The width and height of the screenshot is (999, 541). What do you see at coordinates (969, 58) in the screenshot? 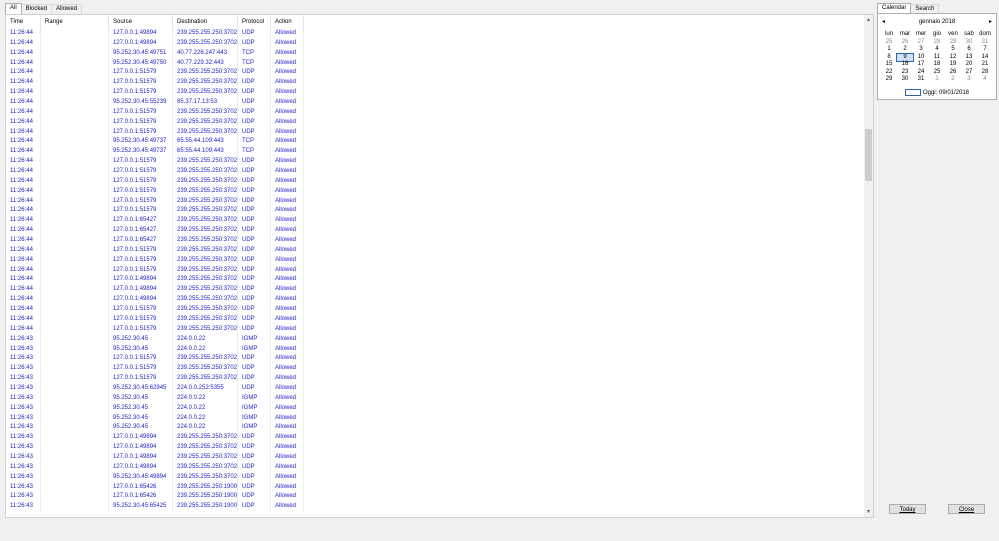
I see `calendar-day: 13` at bounding box center [969, 58].